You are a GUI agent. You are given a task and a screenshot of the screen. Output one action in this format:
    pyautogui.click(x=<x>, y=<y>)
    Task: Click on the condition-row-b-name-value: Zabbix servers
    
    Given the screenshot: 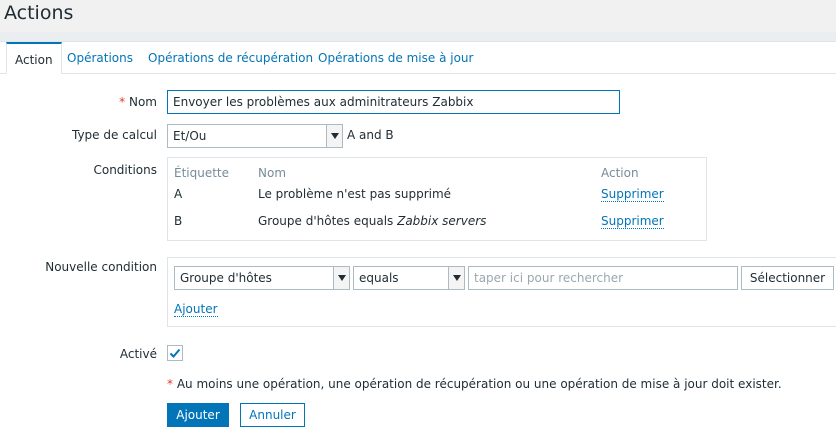 What is the action you would take?
    pyautogui.click(x=442, y=221)
    